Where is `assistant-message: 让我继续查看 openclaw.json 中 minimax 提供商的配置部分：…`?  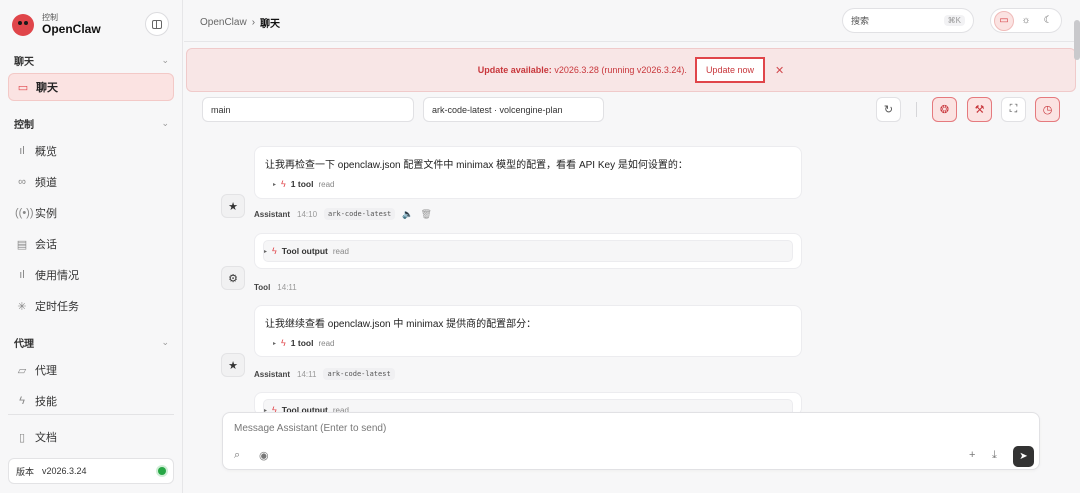
assistant-message: 让我继续查看 openclaw.json 中 minimax 提供商的配置部分：… is located at coordinates (528, 331).